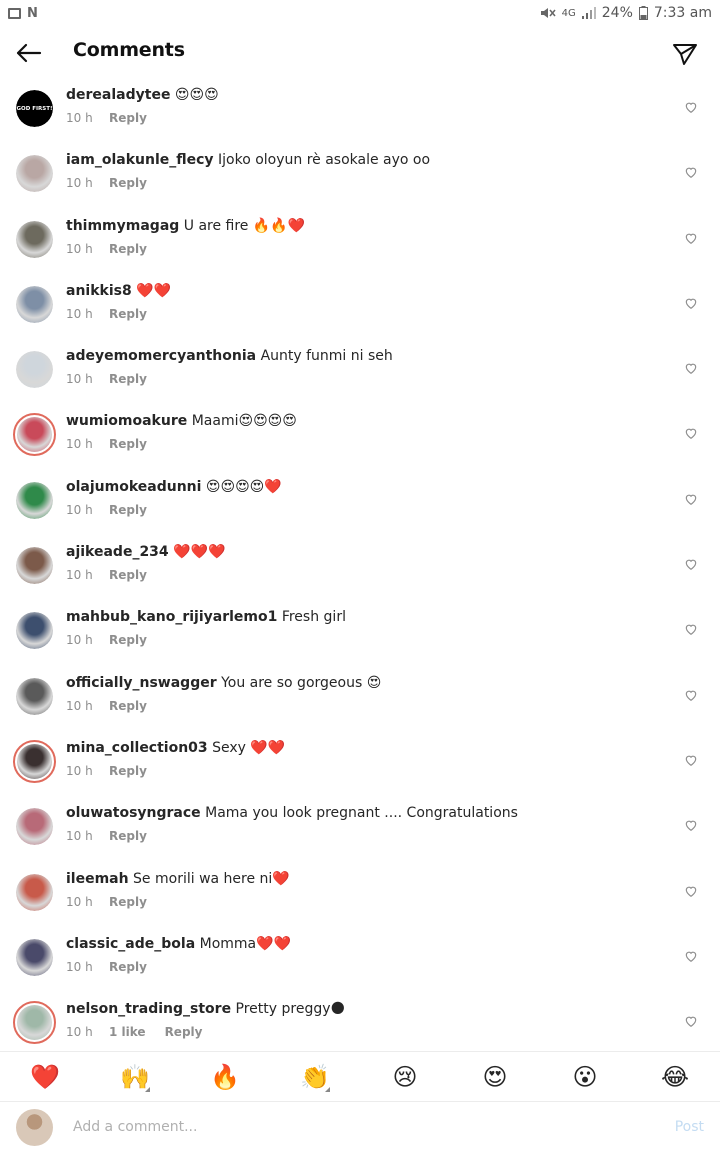  Describe the element at coordinates (685, 53) in the screenshot. I see `share-button` at that location.